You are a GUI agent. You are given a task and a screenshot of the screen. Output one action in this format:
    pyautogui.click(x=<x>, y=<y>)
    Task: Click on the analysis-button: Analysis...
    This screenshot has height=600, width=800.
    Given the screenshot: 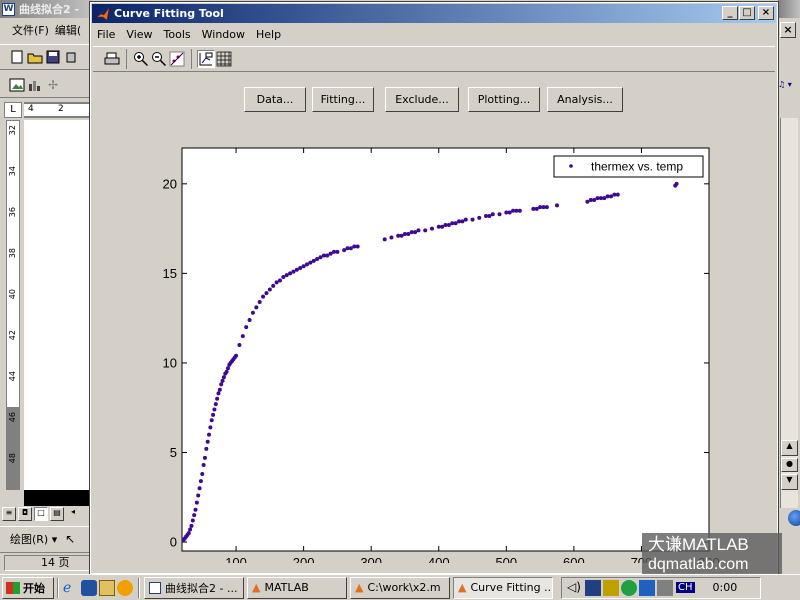 What is the action you would take?
    pyautogui.click(x=585, y=99)
    